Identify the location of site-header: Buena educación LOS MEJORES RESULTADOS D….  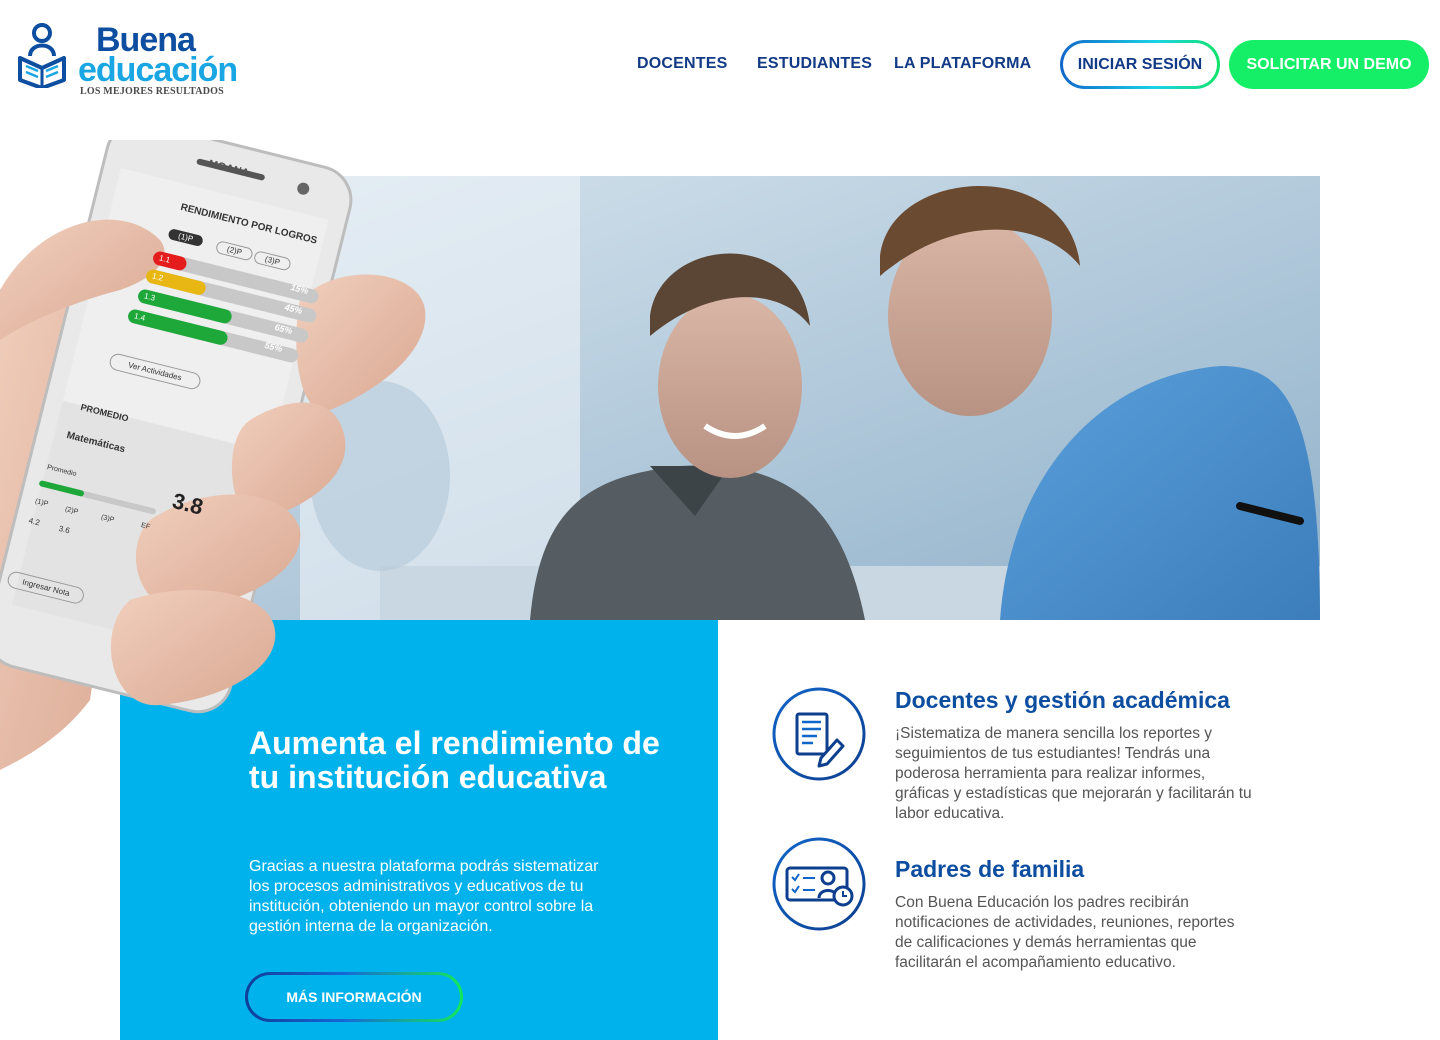
(720, 65).